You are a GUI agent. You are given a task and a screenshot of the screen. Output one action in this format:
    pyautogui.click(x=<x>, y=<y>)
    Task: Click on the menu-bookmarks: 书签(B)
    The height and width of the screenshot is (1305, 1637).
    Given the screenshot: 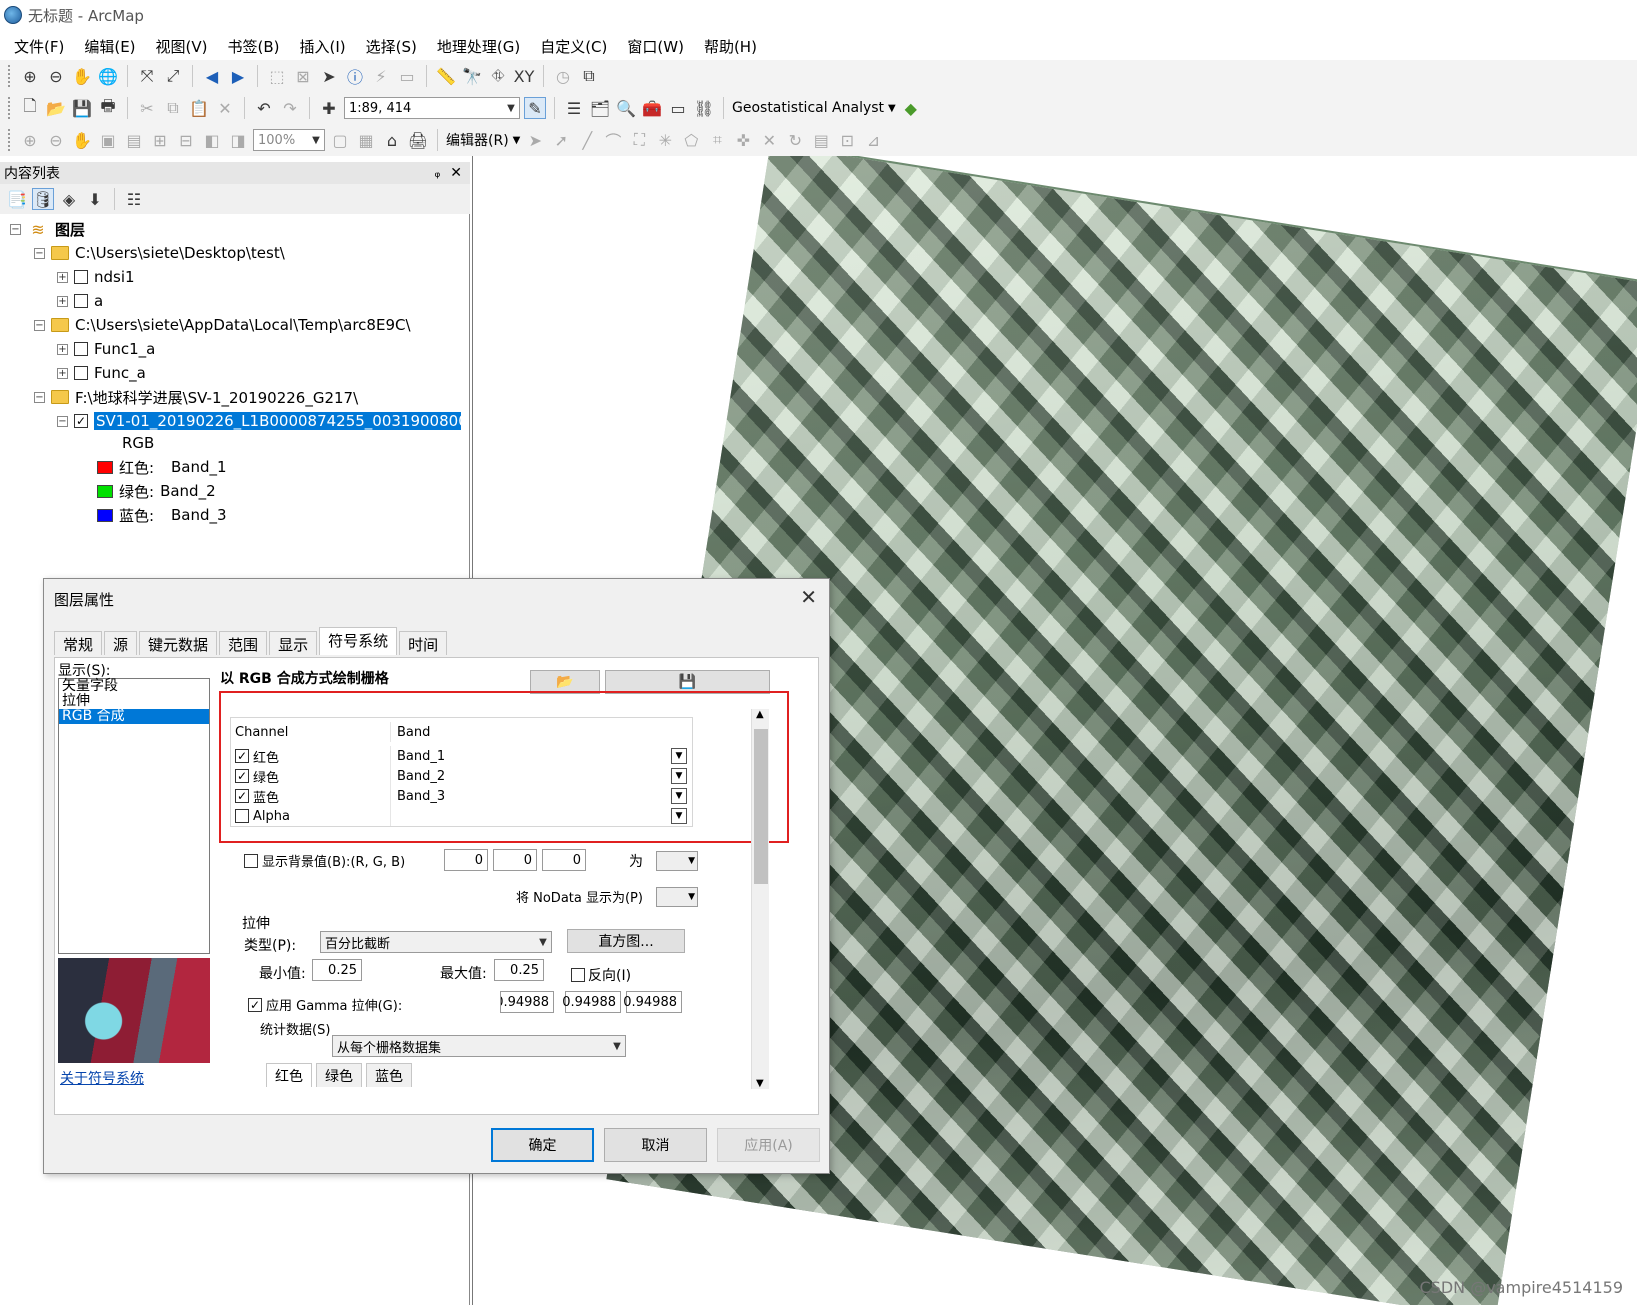 What is the action you would take?
    pyautogui.click(x=254, y=46)
    